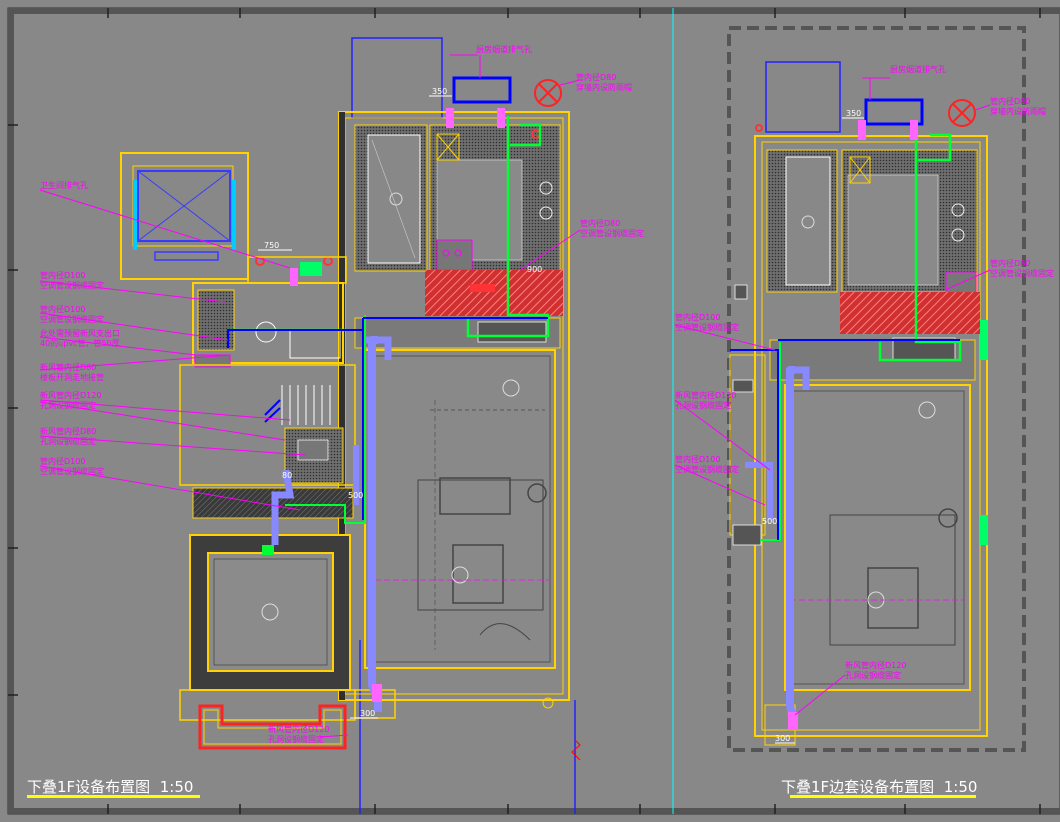 Image resolution: width=1060 pixels, height=822 pixels. I want to click on right-plan-title: 下叠1F边套设备布置图 1:50, so click(879, 786).